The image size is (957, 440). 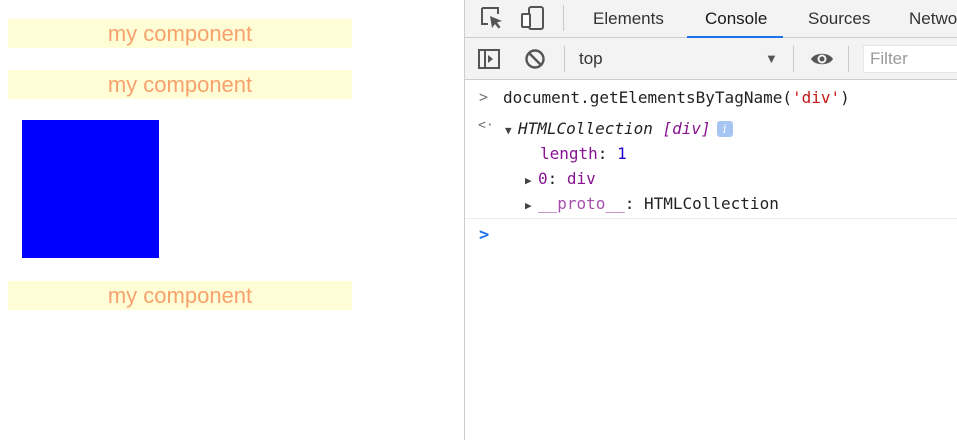 What do you see at coordinates (569, 153) in the screenshot?
I see `length-key: length` at bounding box center [569, 153].